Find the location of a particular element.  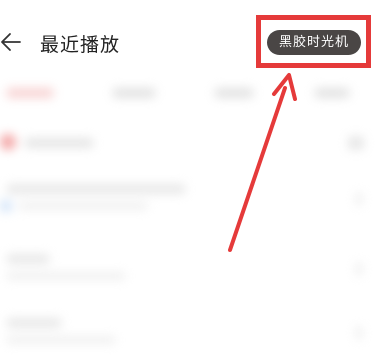

vinyl-time-machine-button: 黑胶时光机 is located at coordinates (314, 42).